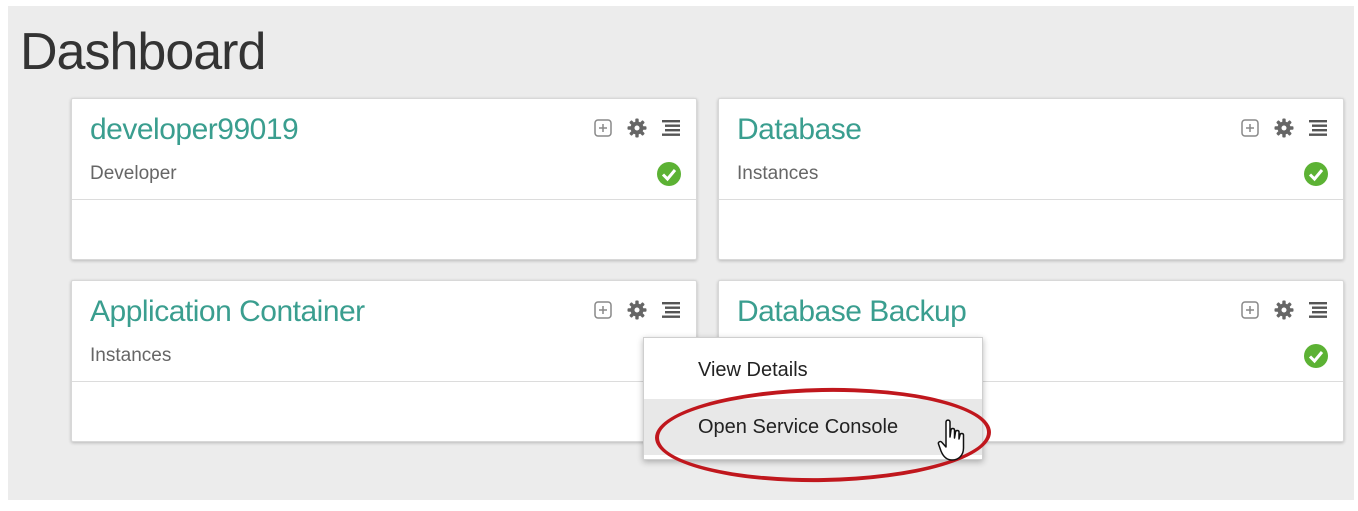  I want to click on service-card-application-container: Application Container Instances, so click(384, 361).